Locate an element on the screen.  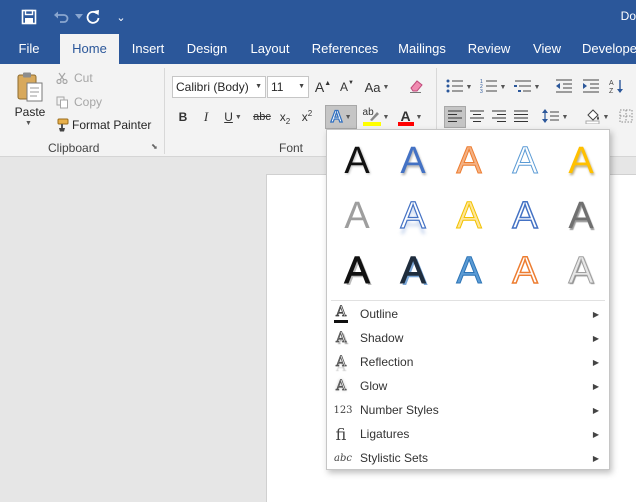
font-name-dropdown-icon: ▼ is located at coordinates (258, 87).